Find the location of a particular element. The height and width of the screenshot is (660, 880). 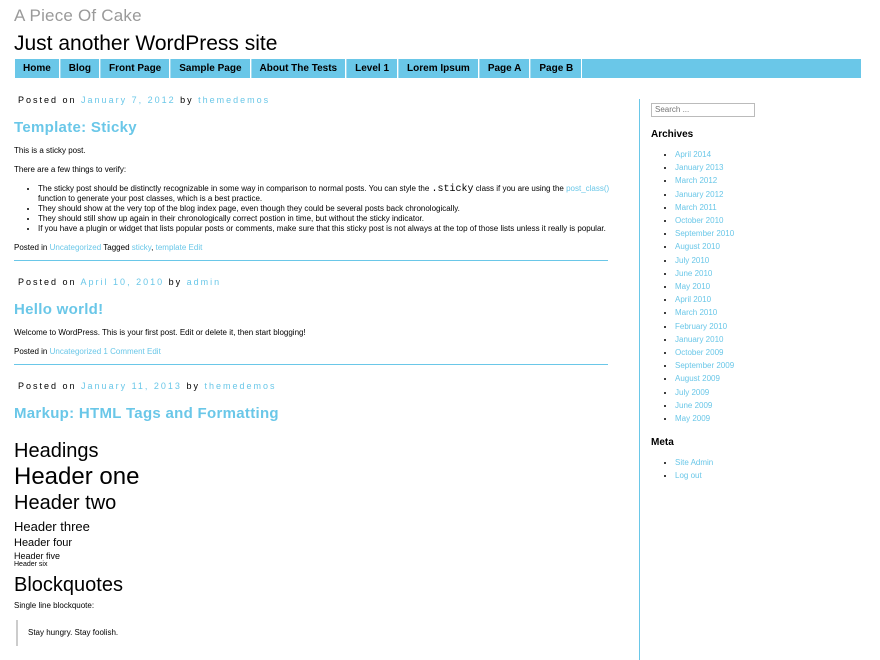

archive-link: January 2010 is located at coordinates (699, 339).